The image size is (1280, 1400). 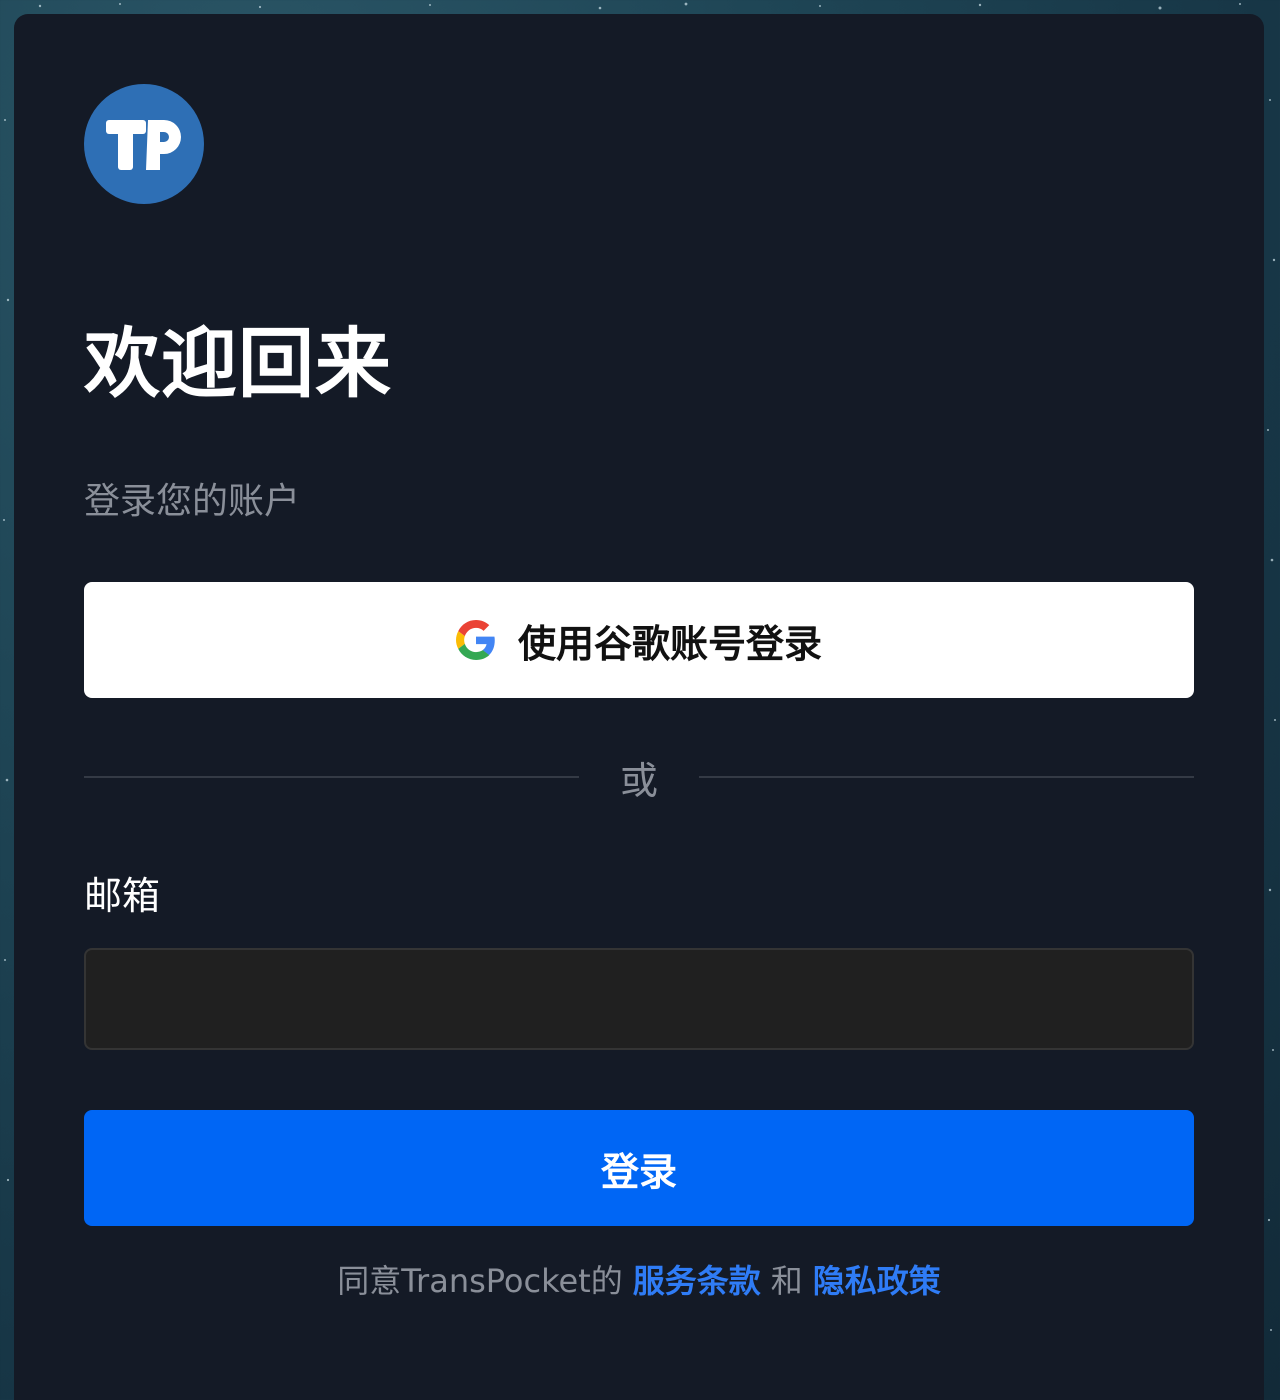 What do you see at coordinates (238, 363) in the screenshot?
I see `page-title: 欢迎回来` at bounding box center [238, 363].